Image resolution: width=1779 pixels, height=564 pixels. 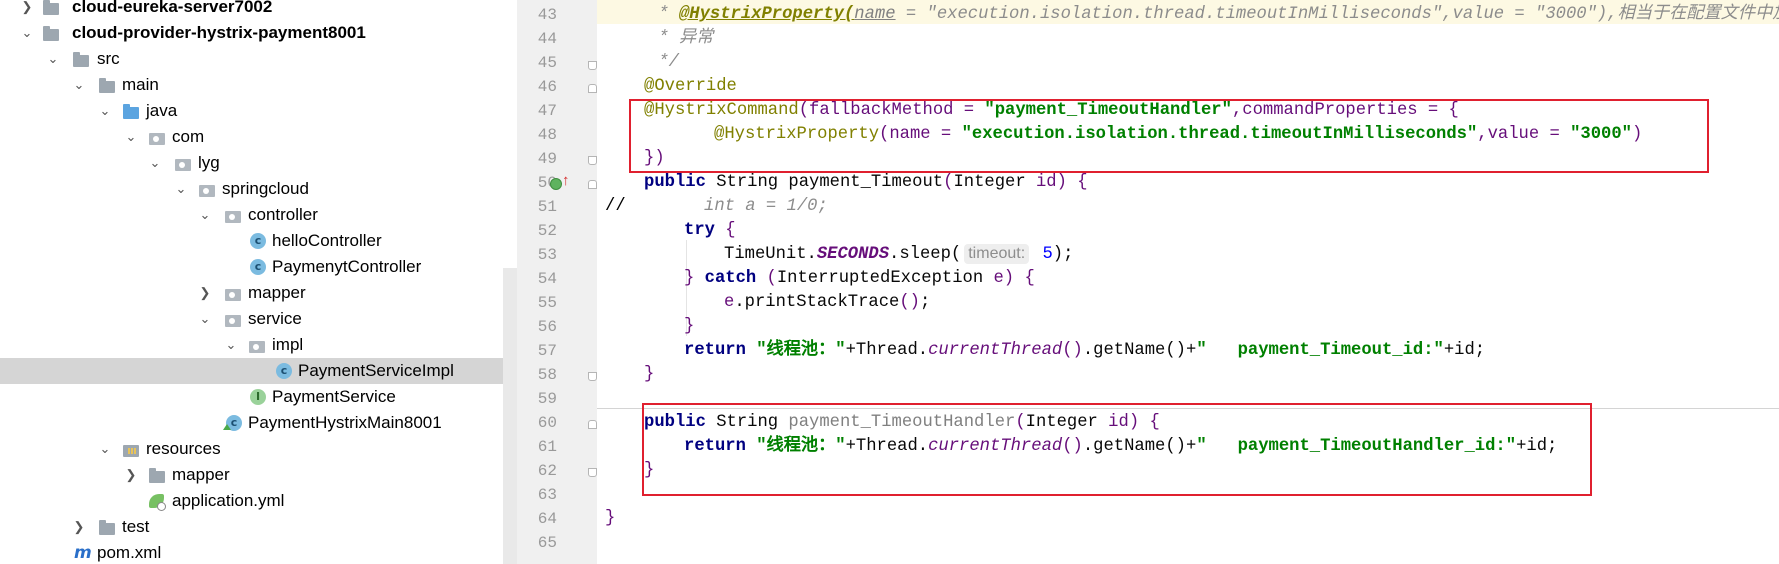 What do you see at coordinates (258, 345) in the screenshot?
I see `tree-item-impl: ⌄ impl` at bounding box center [258, 345].